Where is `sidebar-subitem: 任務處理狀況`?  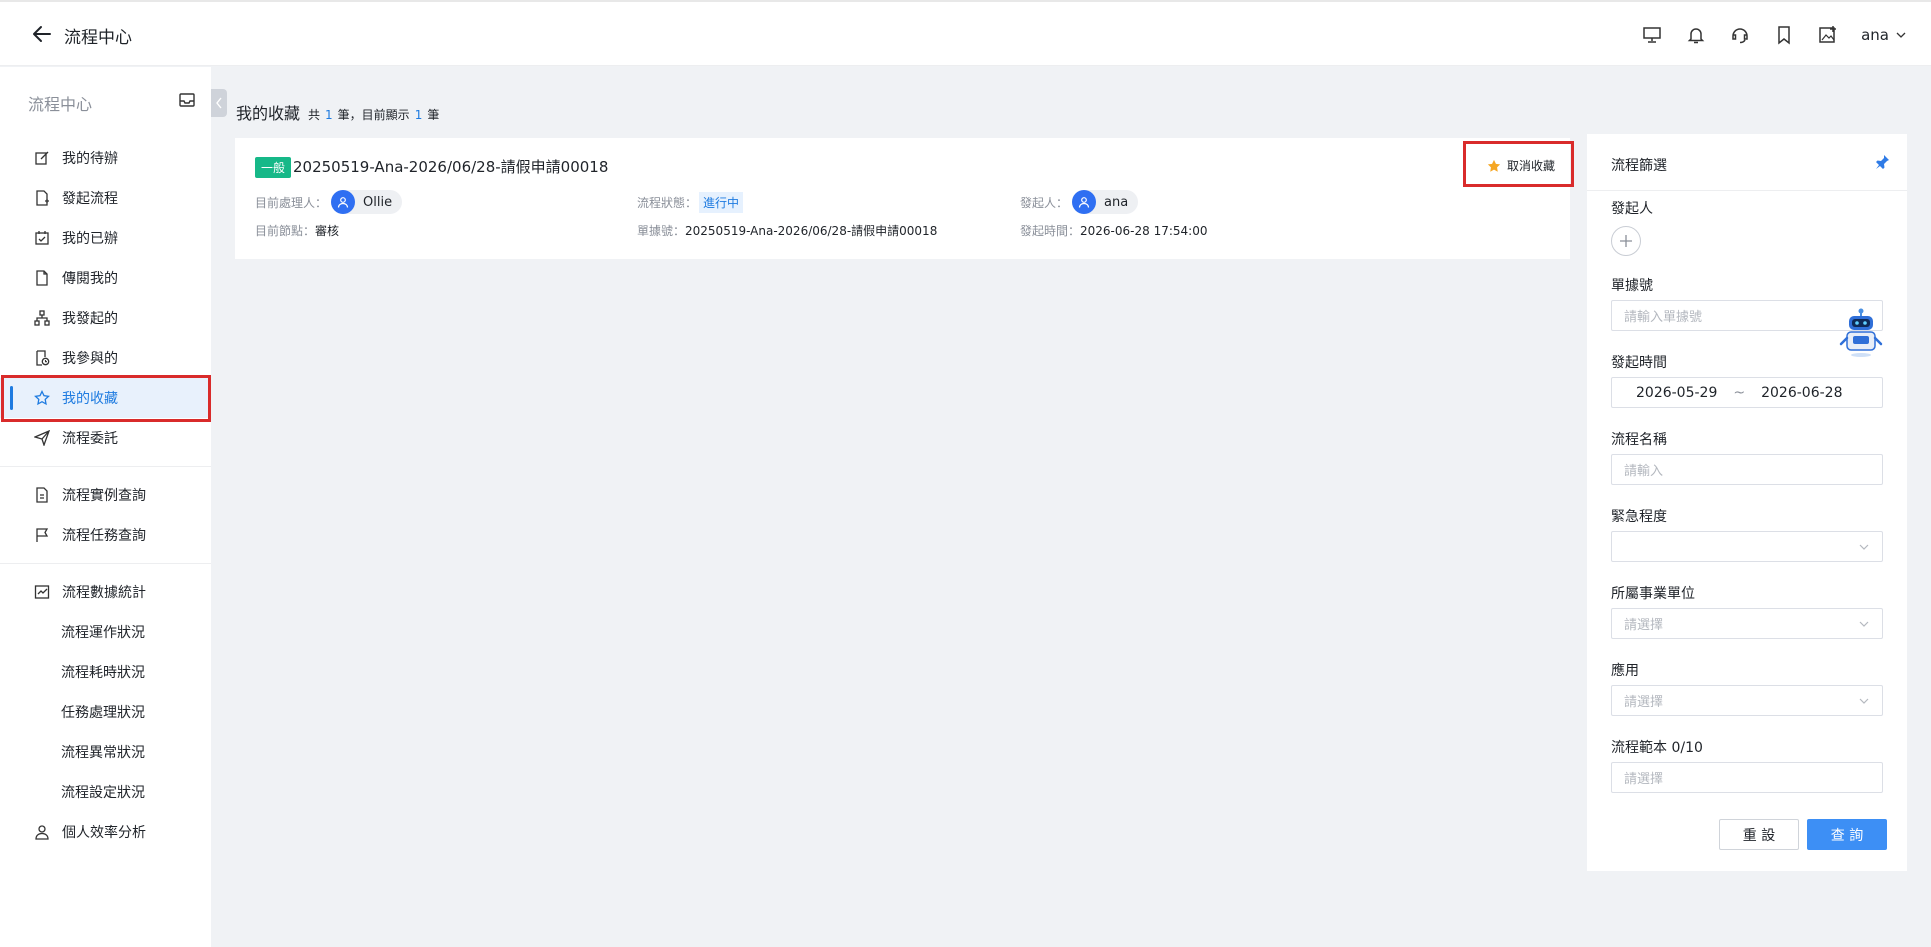 sidebar-subitem: 任務處理狀況 is located at coordinates (105, 712).